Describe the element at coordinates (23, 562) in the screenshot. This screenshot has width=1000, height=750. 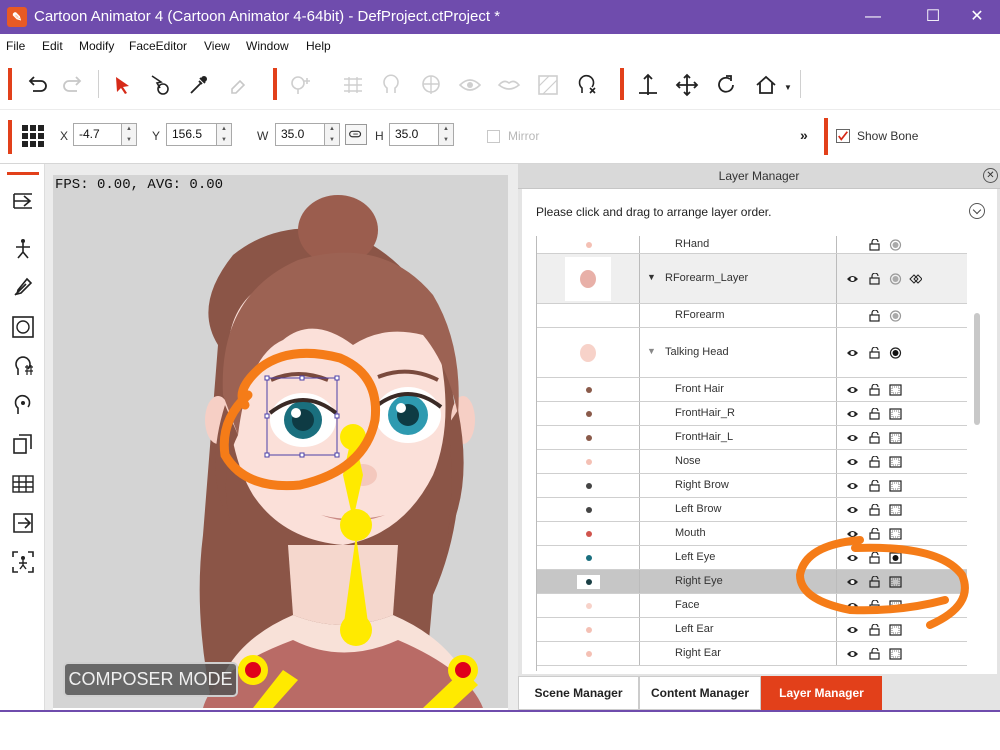
I see `fit-view-icon` at that location.